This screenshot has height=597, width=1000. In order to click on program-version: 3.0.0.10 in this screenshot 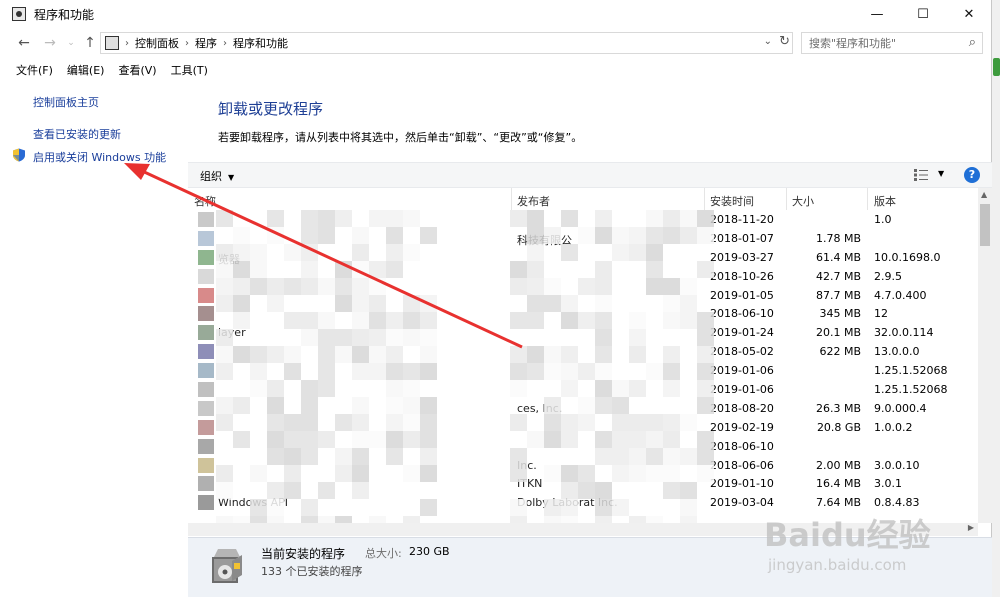, I will do `click(897, 465)`.